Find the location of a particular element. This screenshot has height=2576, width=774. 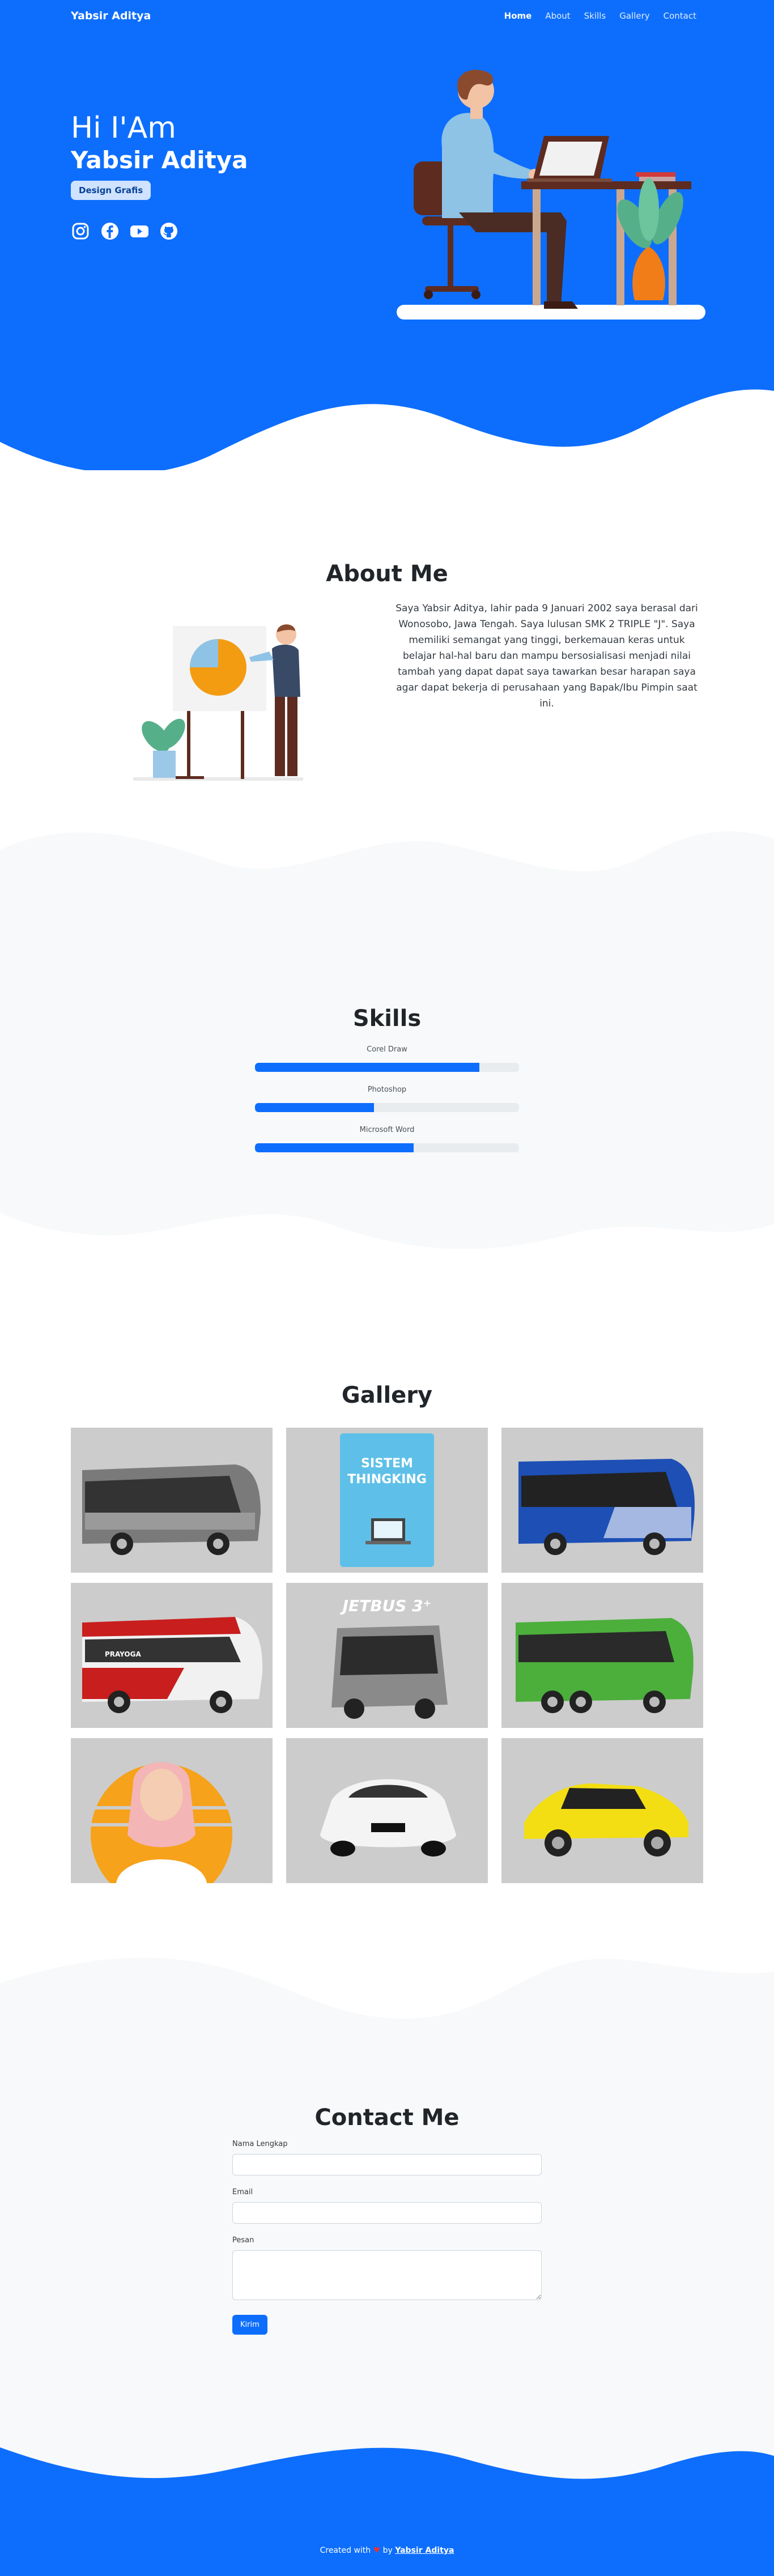

footer: Created with ♥ by Yabsir Aditya is located at coordinates (387, 2550).